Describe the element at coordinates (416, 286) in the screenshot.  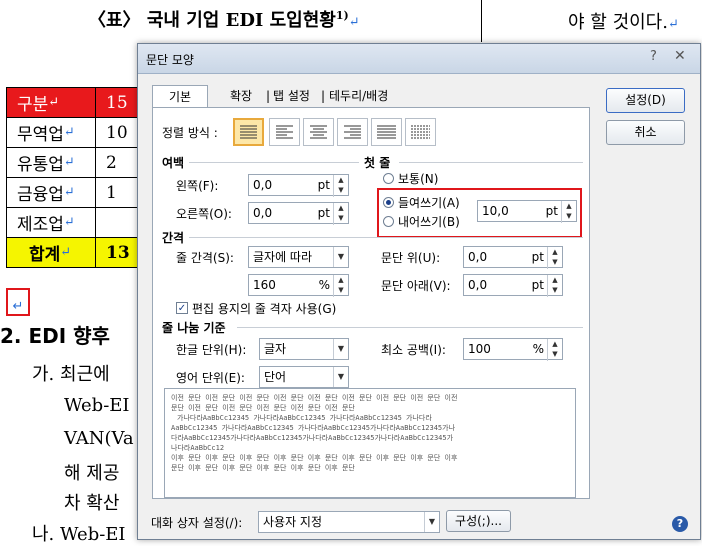
I see `space-below-label: 문단 아래(V):` at that location.